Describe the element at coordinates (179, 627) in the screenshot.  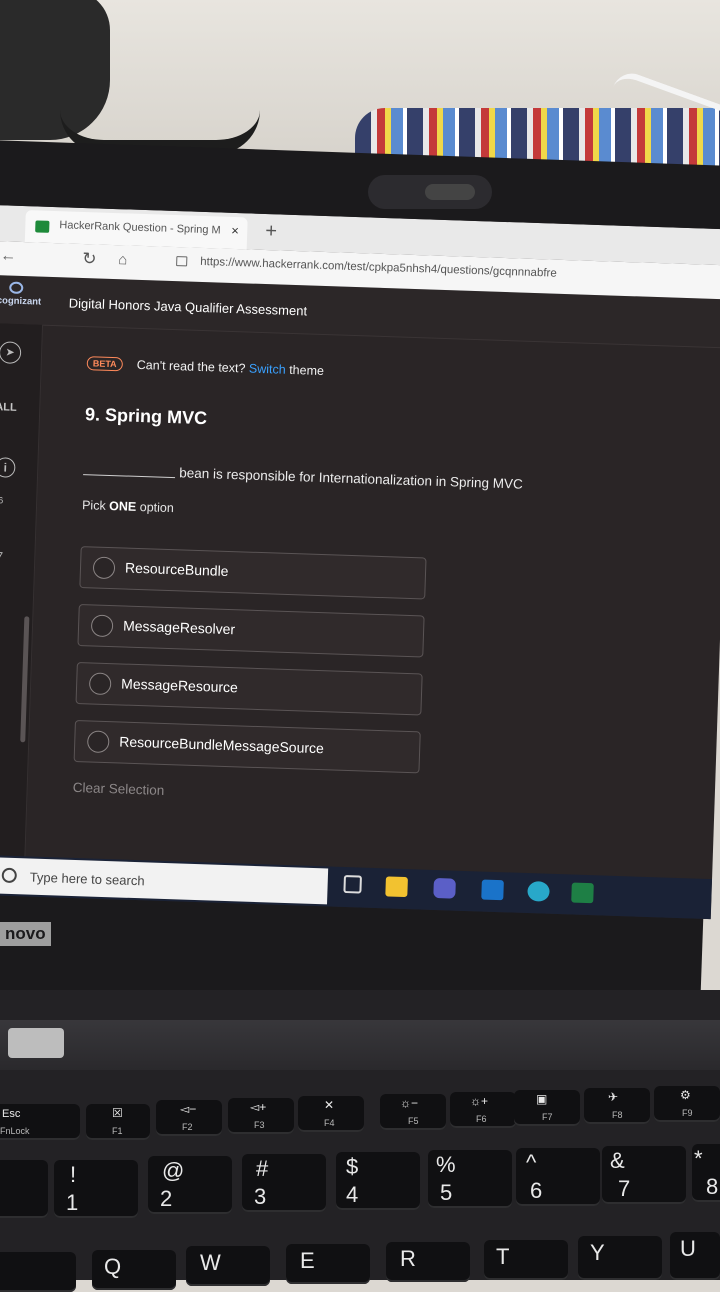
I see `option-label: MessageResolver` at that location.